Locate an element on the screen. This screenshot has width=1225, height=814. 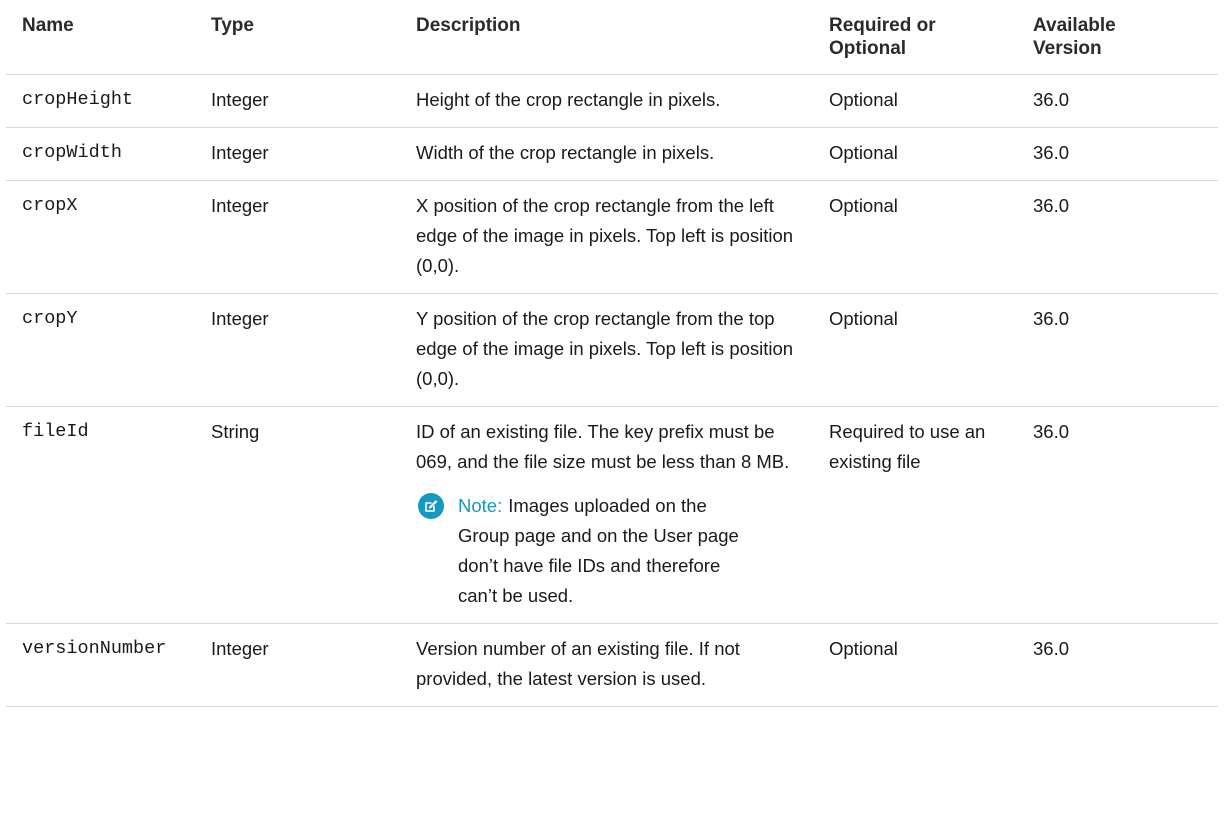
param-description: Height of the crop rectangle in pixels. is located at coordinates (606, 101).